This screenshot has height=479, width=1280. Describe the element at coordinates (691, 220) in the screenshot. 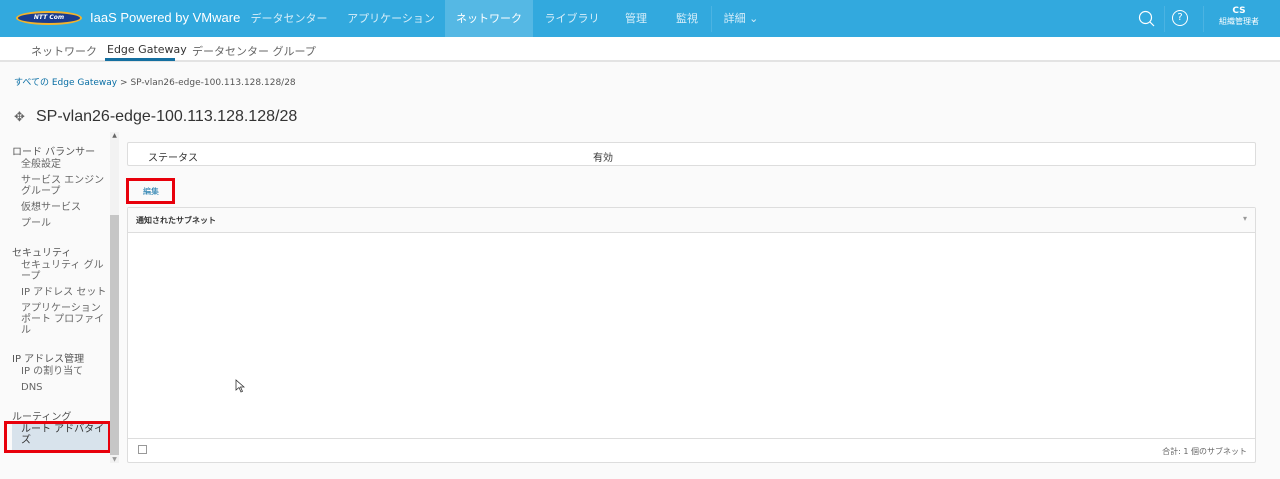

I see `grid-header: 通知されたサブネット ▾` at that location.